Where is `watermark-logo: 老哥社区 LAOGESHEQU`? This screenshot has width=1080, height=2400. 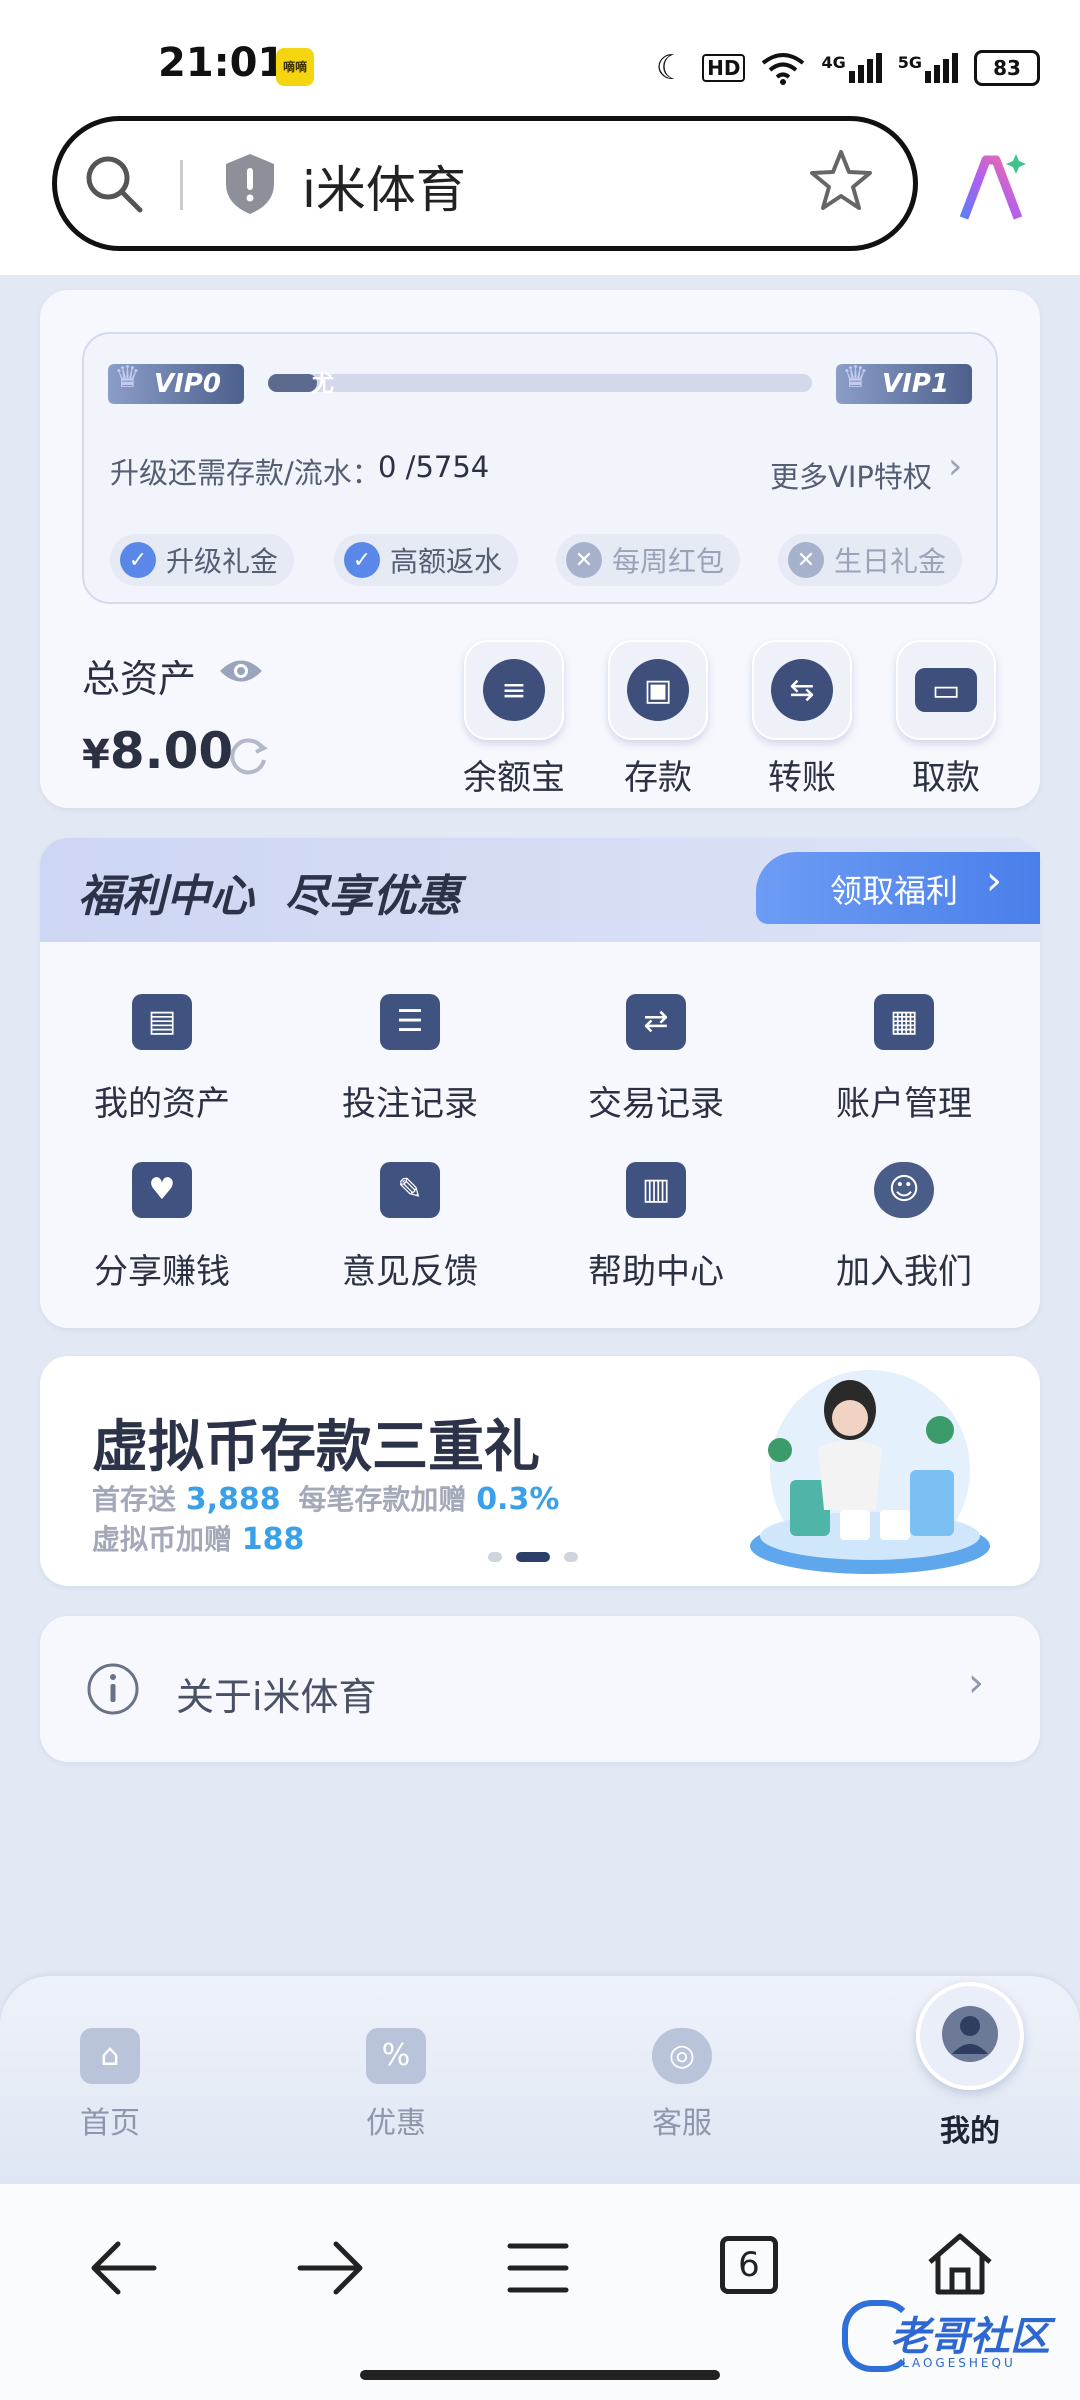 watermark-logo: 老哥社区 LAOGESHEQU is located at coordinates (957, 2340).